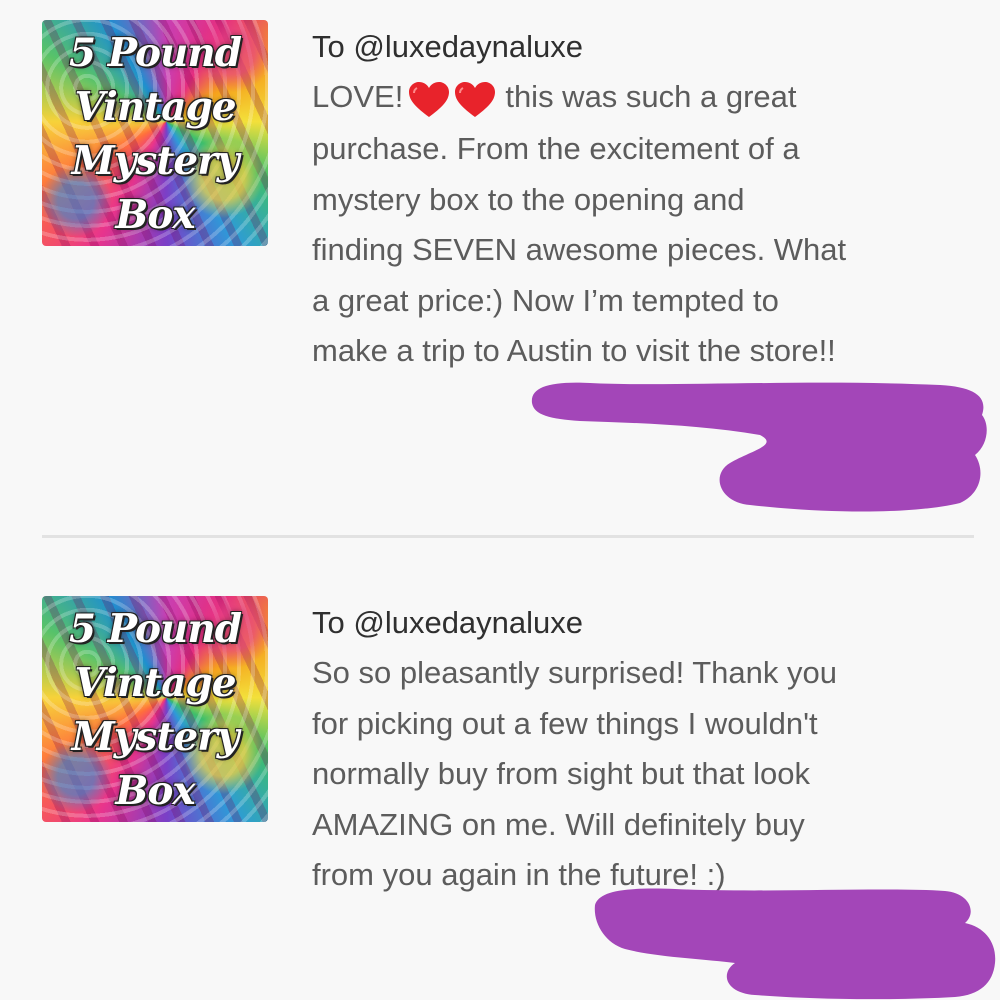 This screenshot has width=1000, height=1000. Describe the element at coordinates (565, 723) in the screenshot. I see `review-text-line: for picking out a few things I wouldn't` at that location.